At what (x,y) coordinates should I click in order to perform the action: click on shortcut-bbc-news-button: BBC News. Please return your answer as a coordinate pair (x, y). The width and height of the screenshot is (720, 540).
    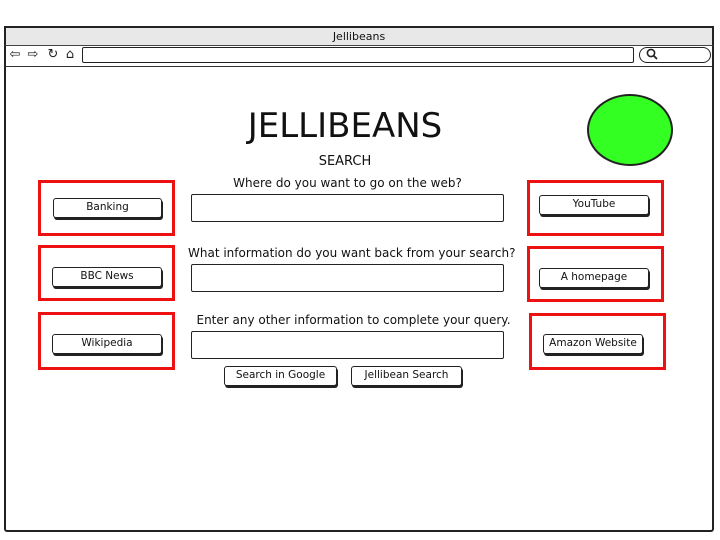
    Looking at the image, I should click on (107, 277).